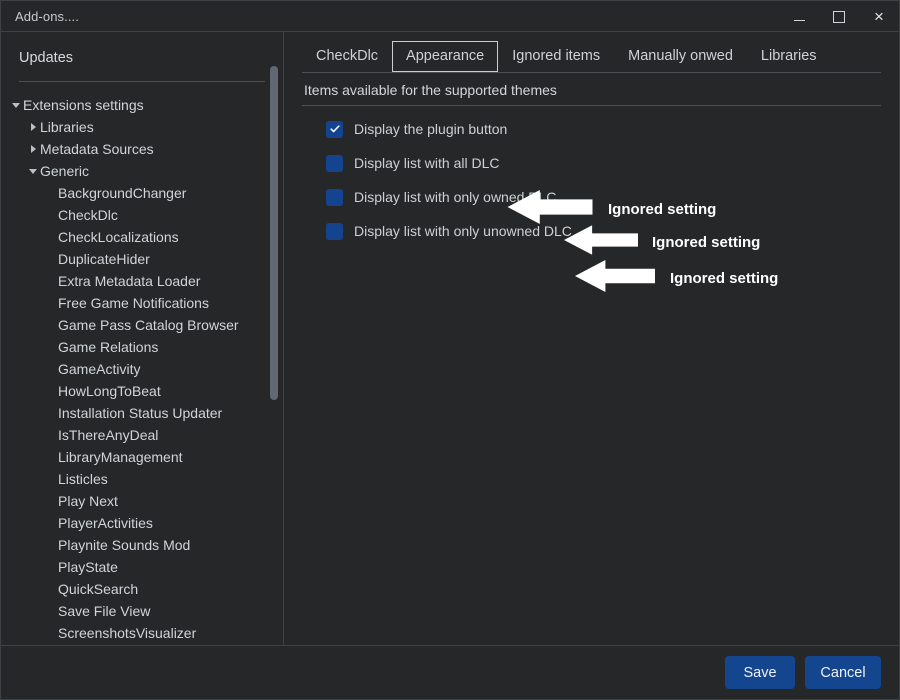  I want to click on sidebar-item-backgroundchanger: BackgroundChanger, so click(142, 193).